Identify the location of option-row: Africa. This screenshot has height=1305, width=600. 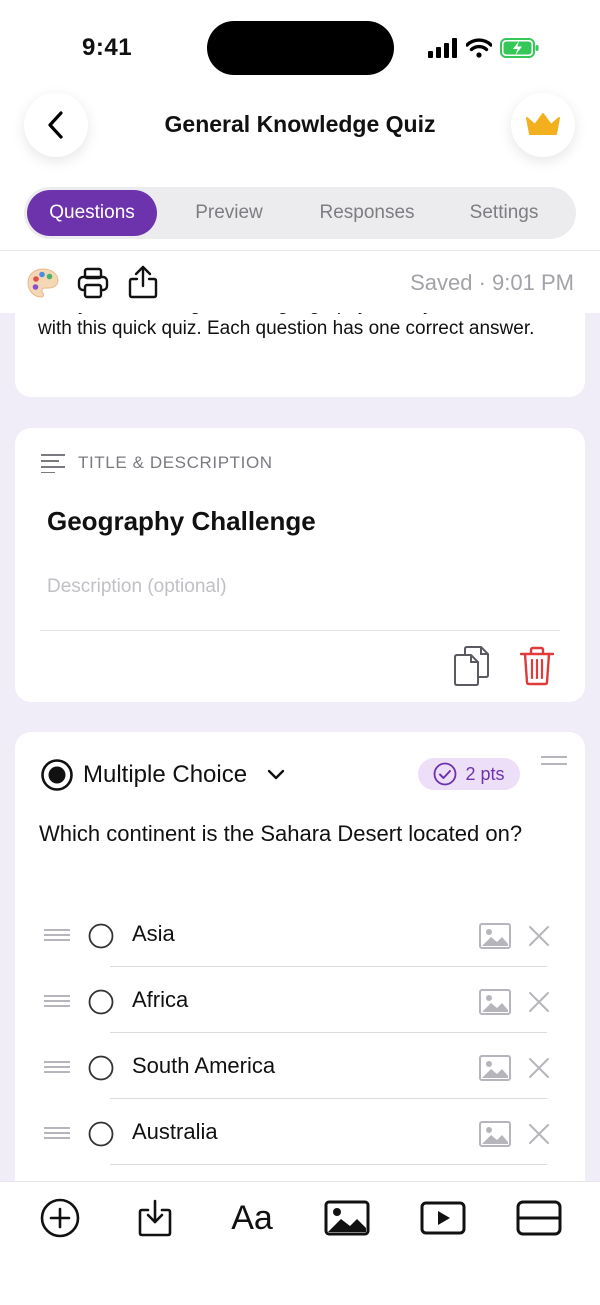
(300, 1002).